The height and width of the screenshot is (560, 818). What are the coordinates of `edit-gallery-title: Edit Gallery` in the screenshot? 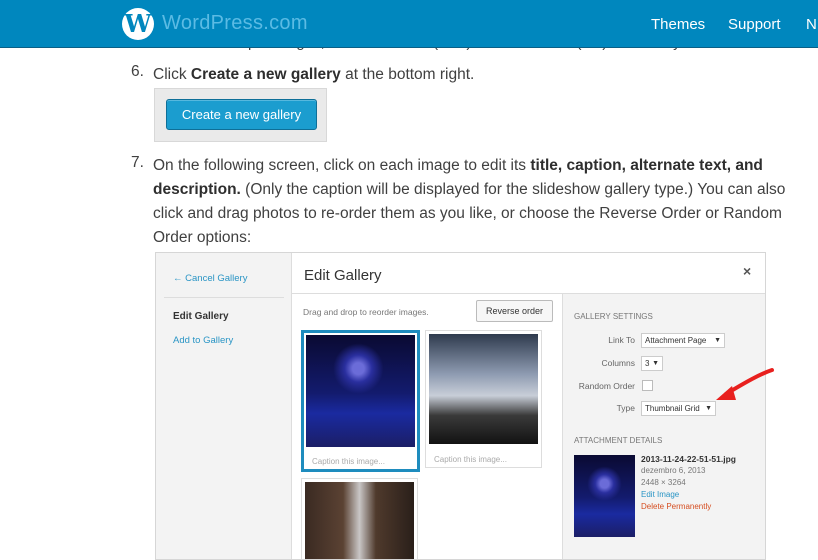 It's located at (343, 275).